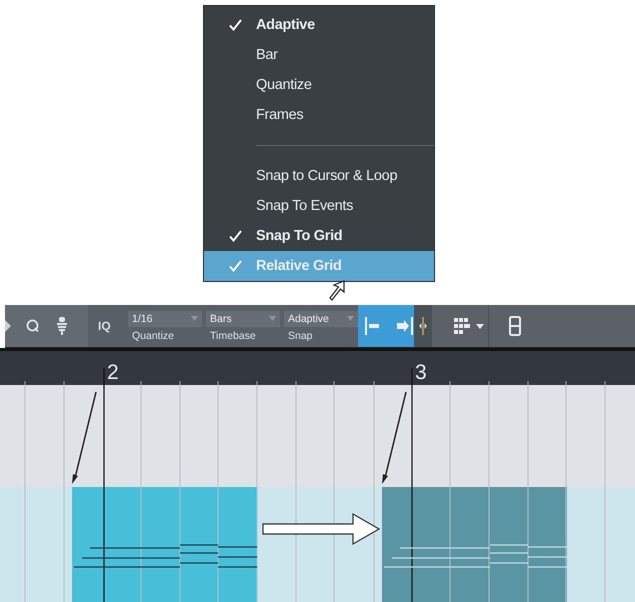 This screenshot has height=602, width=635. I want to click on dropdown-label: Quantize, so click(153, 335).